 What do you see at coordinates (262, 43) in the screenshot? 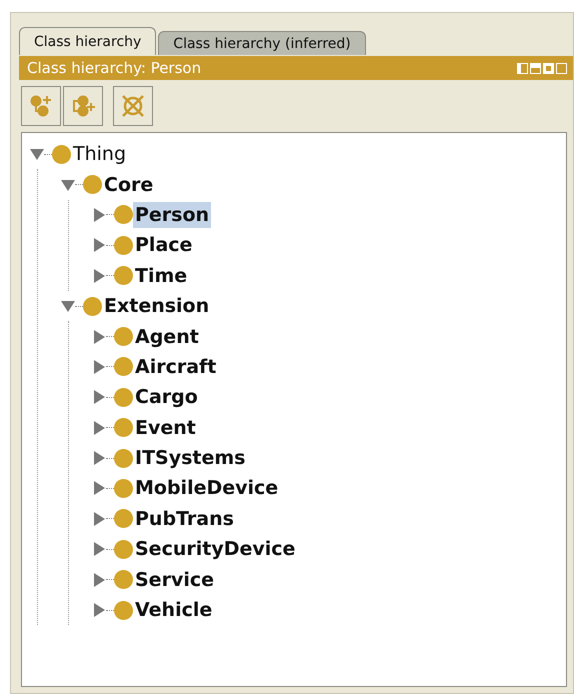
I see `tab: Class hierarchy (inferred)` at bounding box center [262, 43].